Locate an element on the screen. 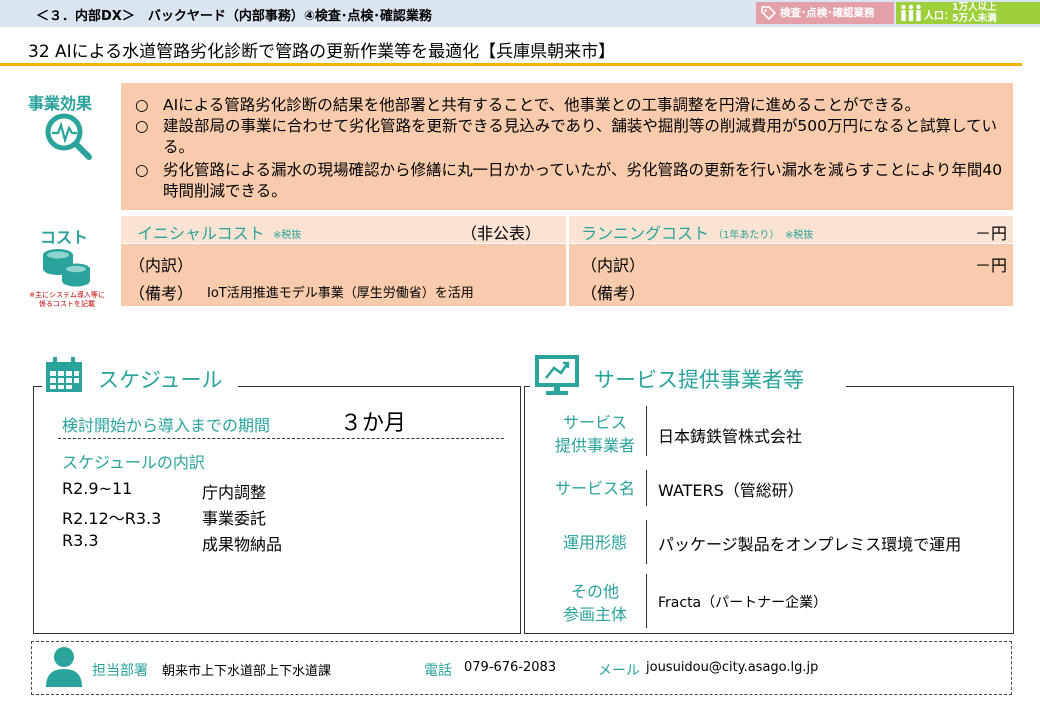  monitor-icon is located at coordinates (557, 375).